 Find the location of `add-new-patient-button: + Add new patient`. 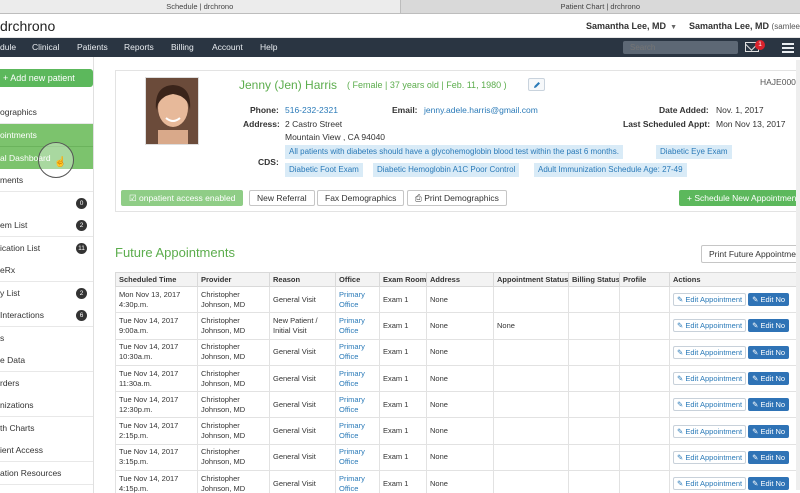

add-new-patient-button: + Add new patient is located at coordinates (46, 78).